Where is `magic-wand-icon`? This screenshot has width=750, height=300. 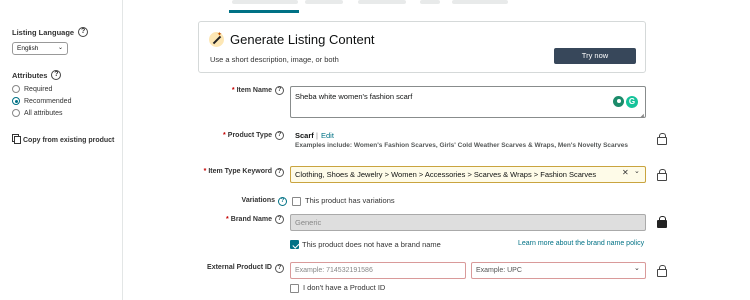 magic-wand-icon is located at coordinates (216, 39).